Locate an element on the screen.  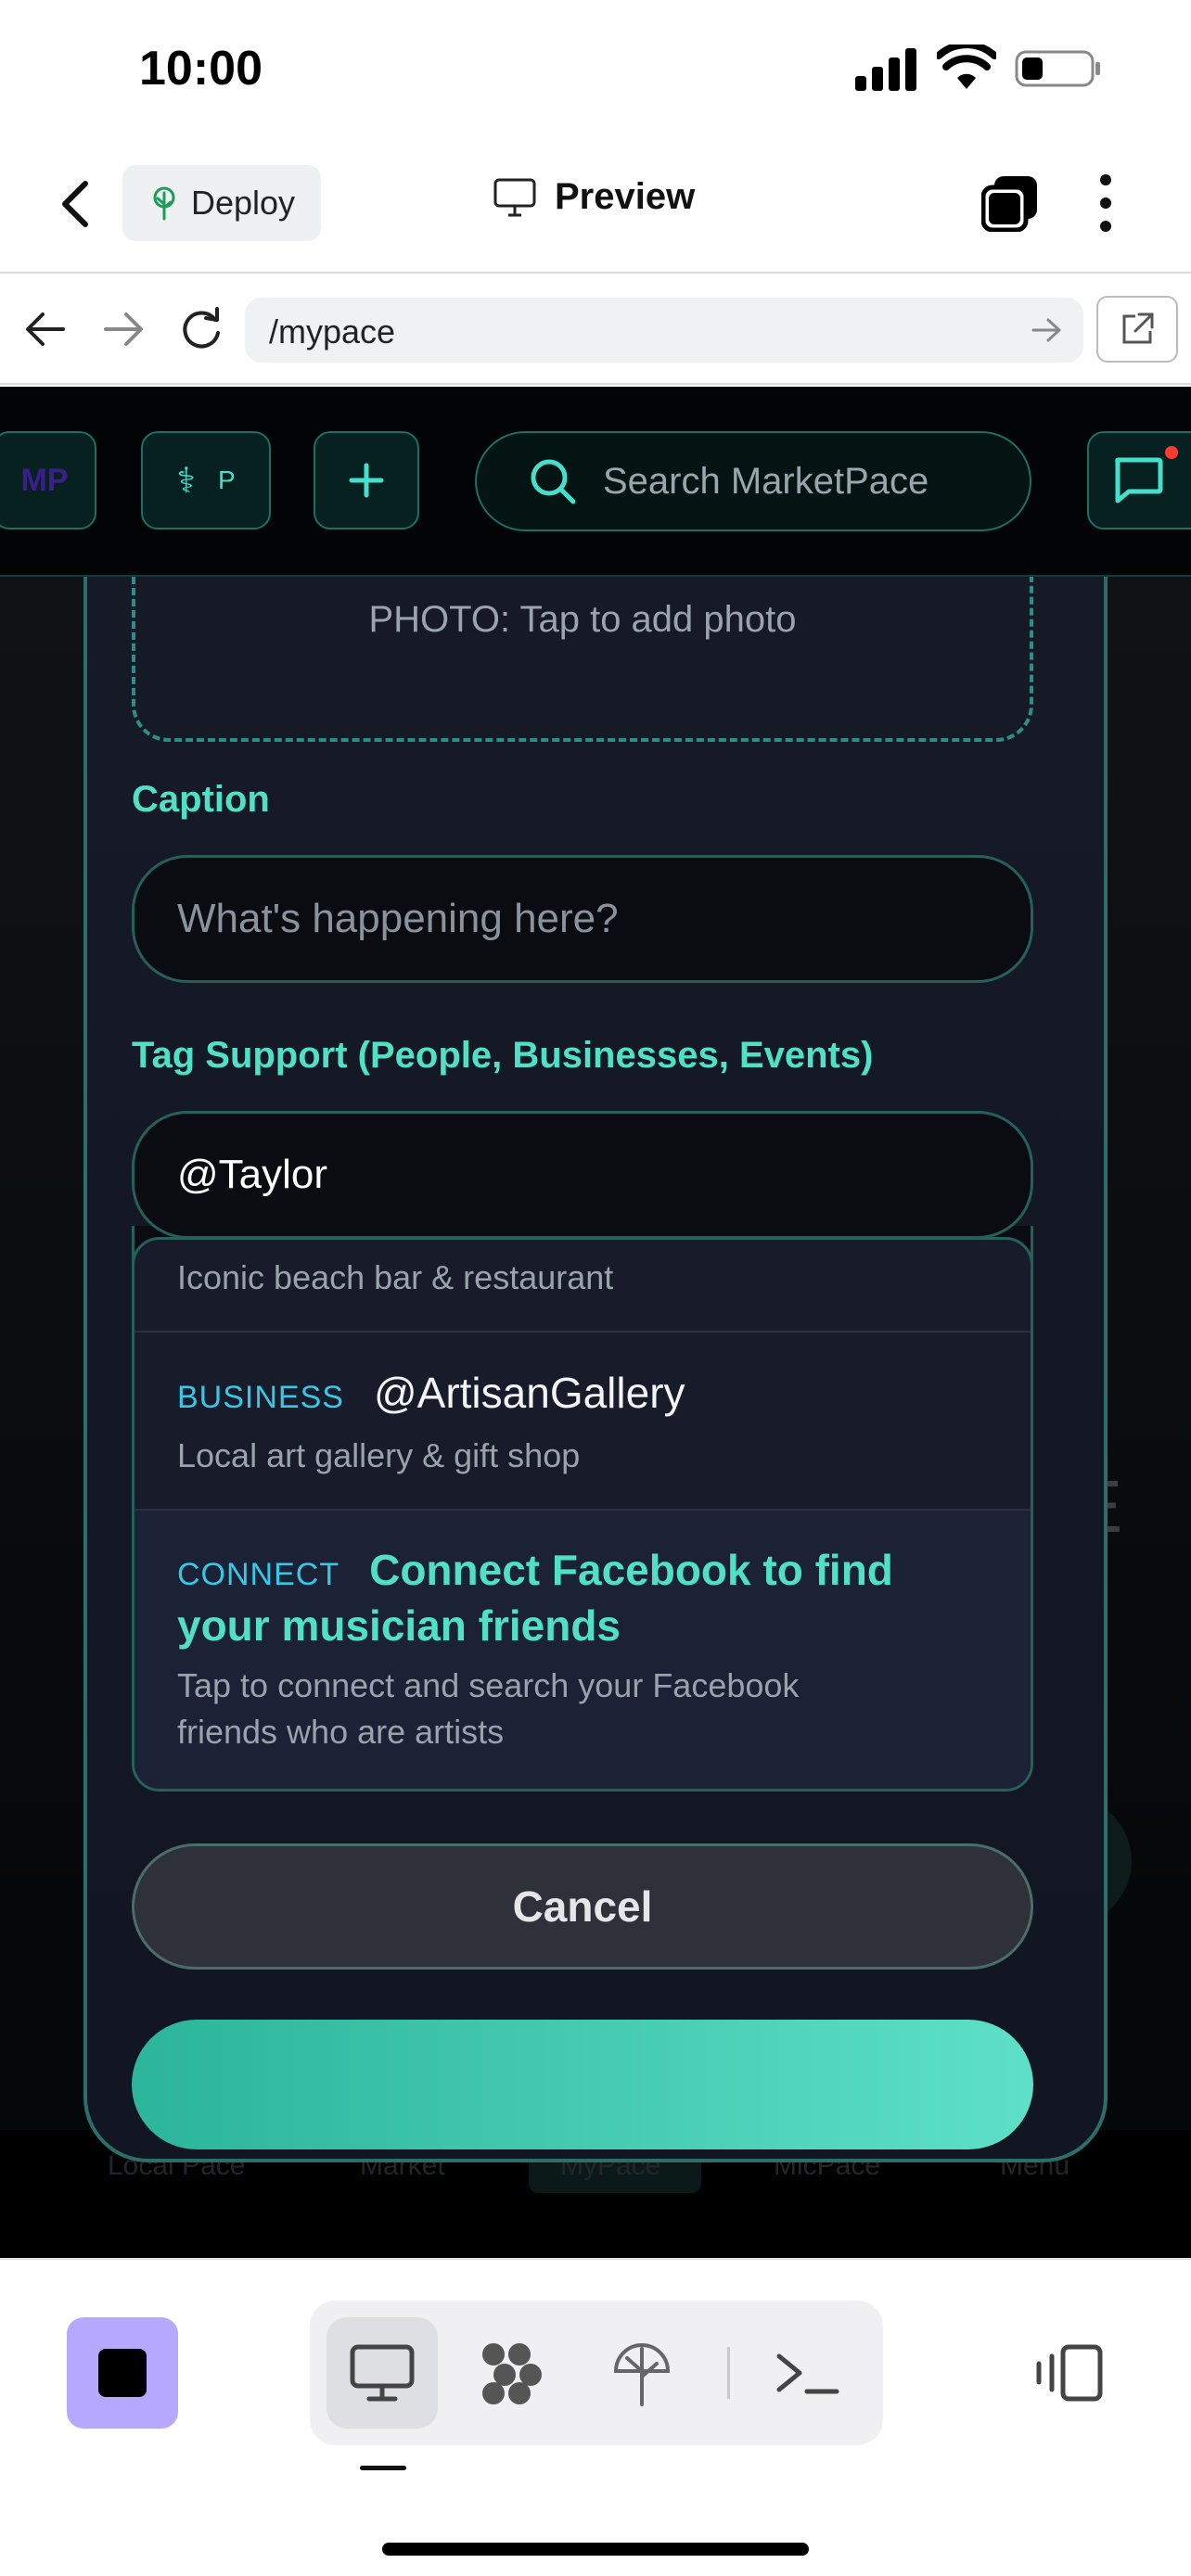
messages-button is located at coordinates (1139, 480).